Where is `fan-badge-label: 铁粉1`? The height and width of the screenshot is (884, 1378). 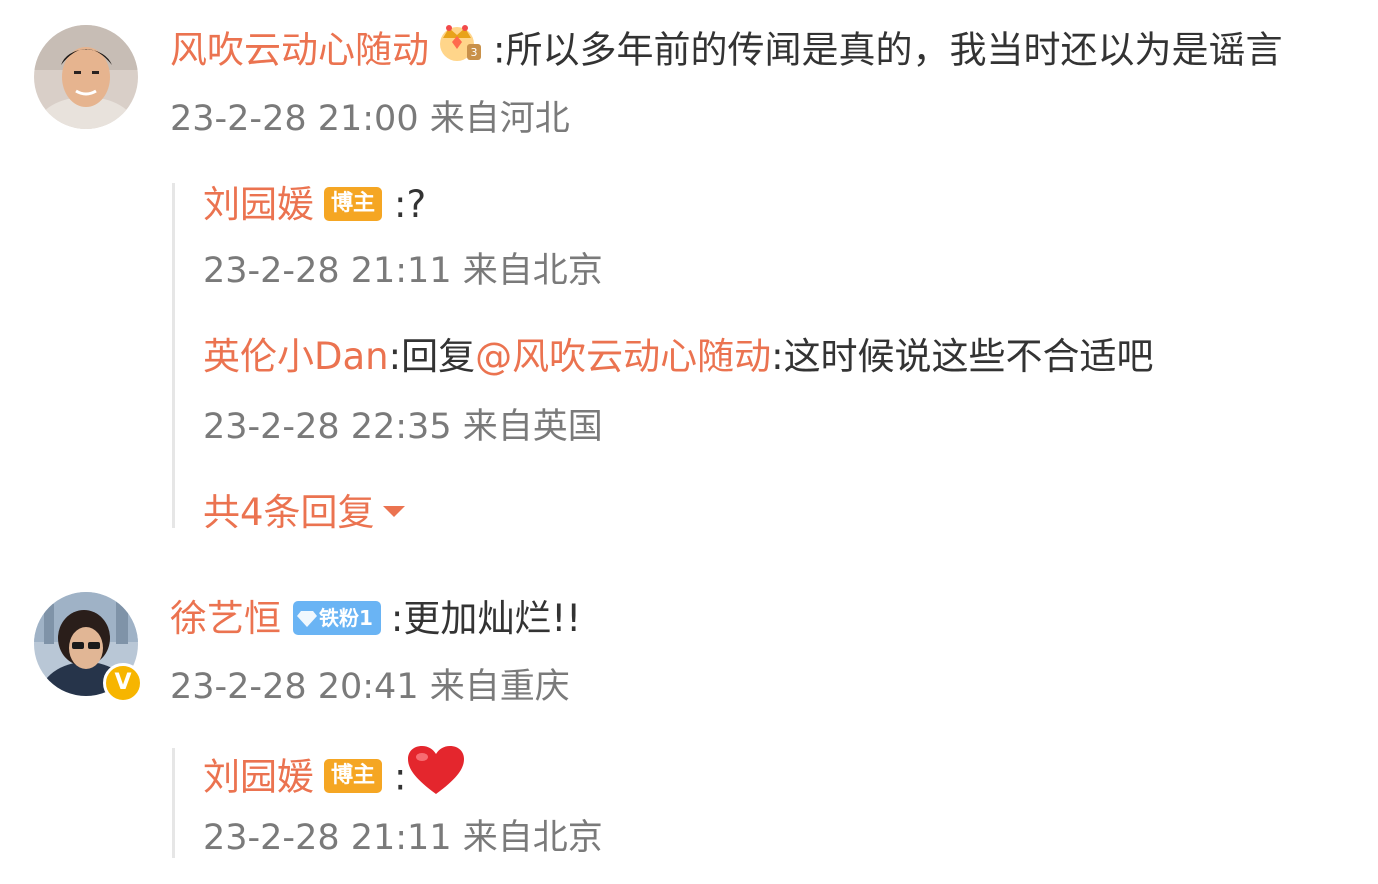 fan-badge-label: 铁粉1 is located at coordinates (346, 617).